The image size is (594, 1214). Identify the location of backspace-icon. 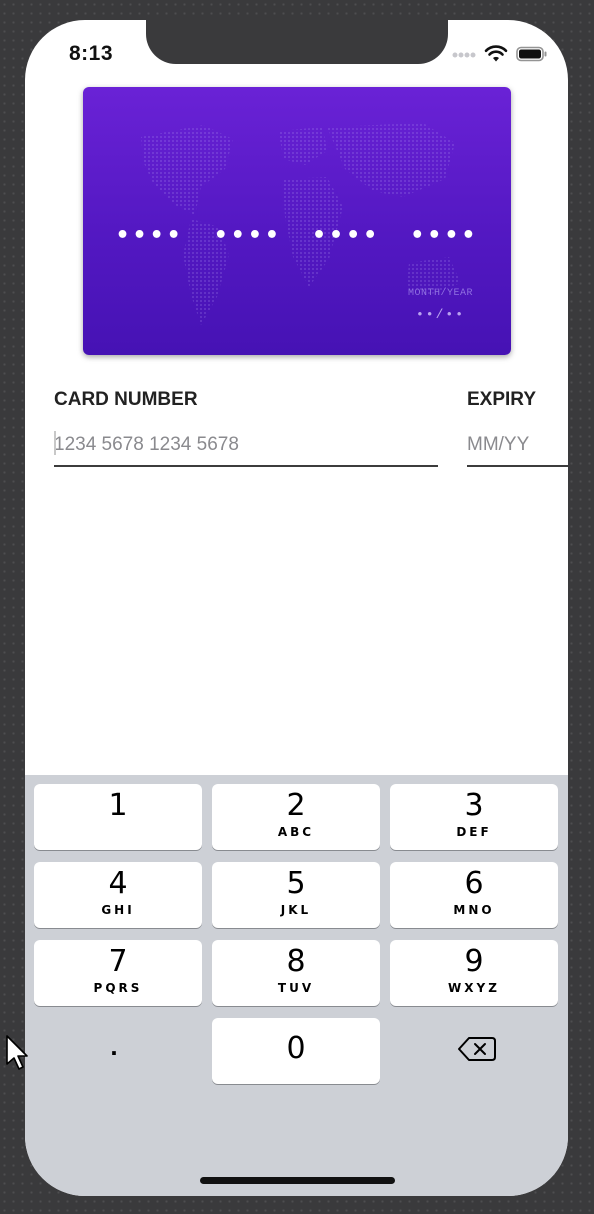
(477, 1049).